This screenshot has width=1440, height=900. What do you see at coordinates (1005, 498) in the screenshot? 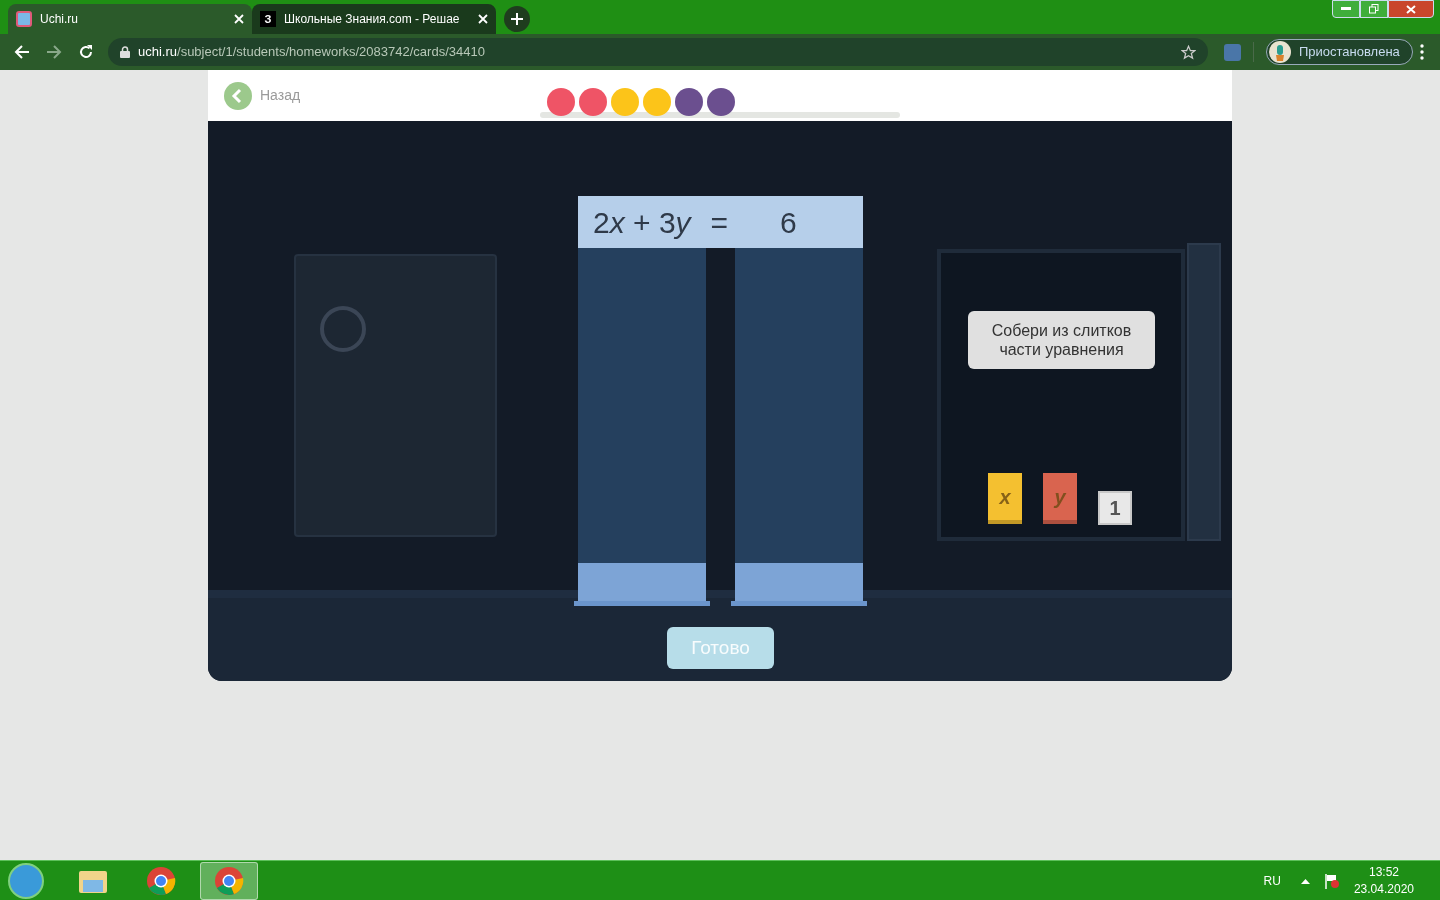
I see `ingot-tile: x` at bounding box center [1005, 498].